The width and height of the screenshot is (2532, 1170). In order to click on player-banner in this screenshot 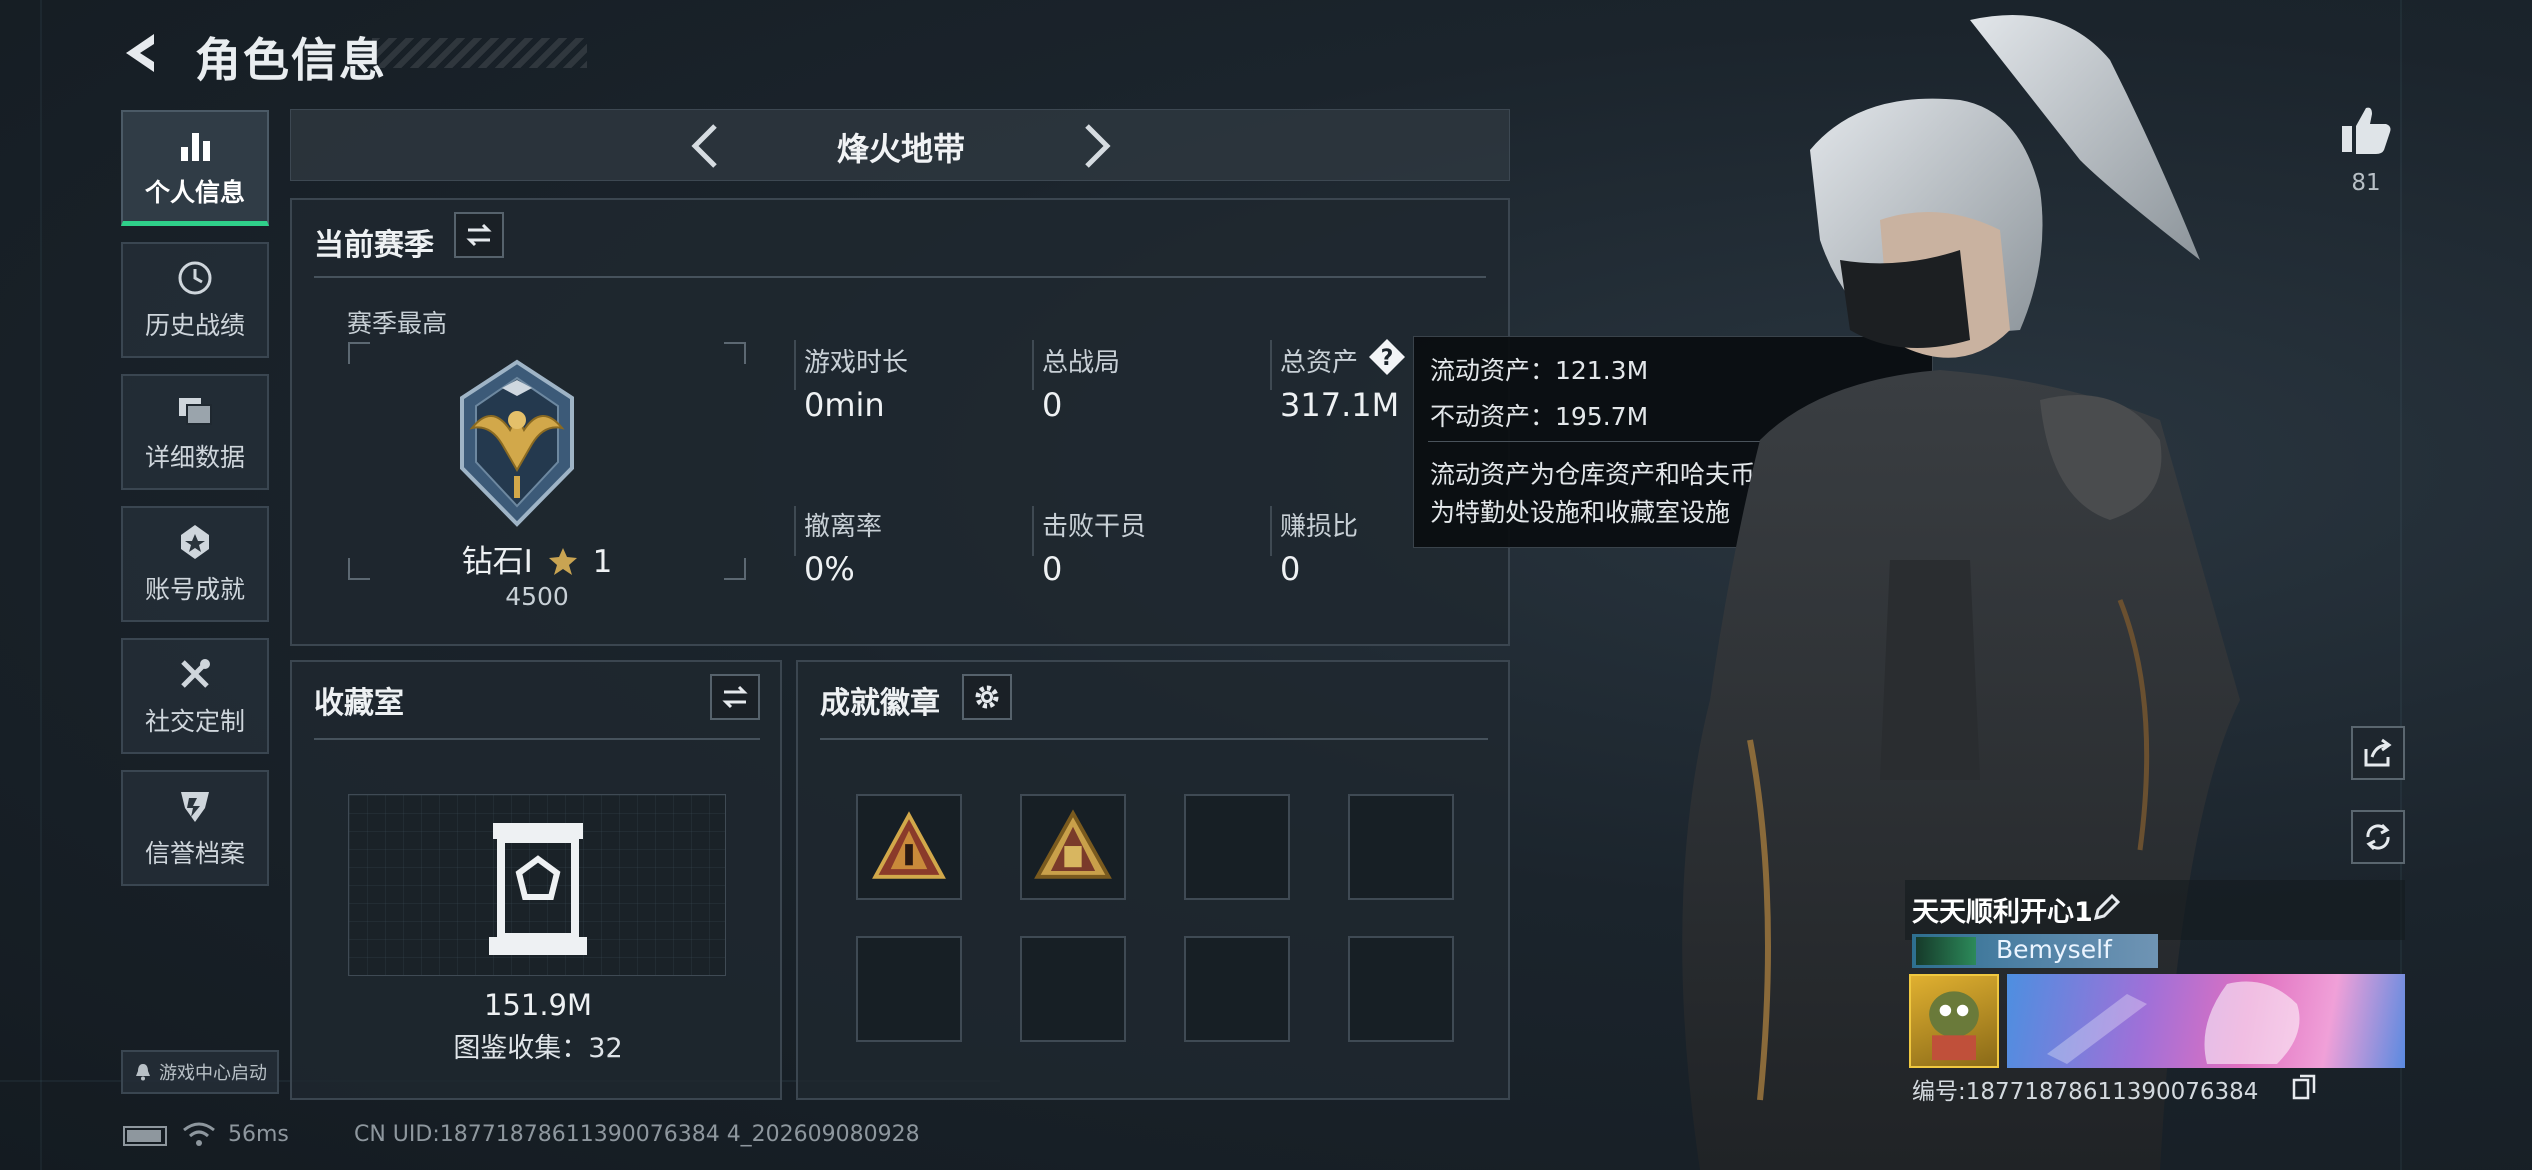, I will do `click(2206, 1021)`.